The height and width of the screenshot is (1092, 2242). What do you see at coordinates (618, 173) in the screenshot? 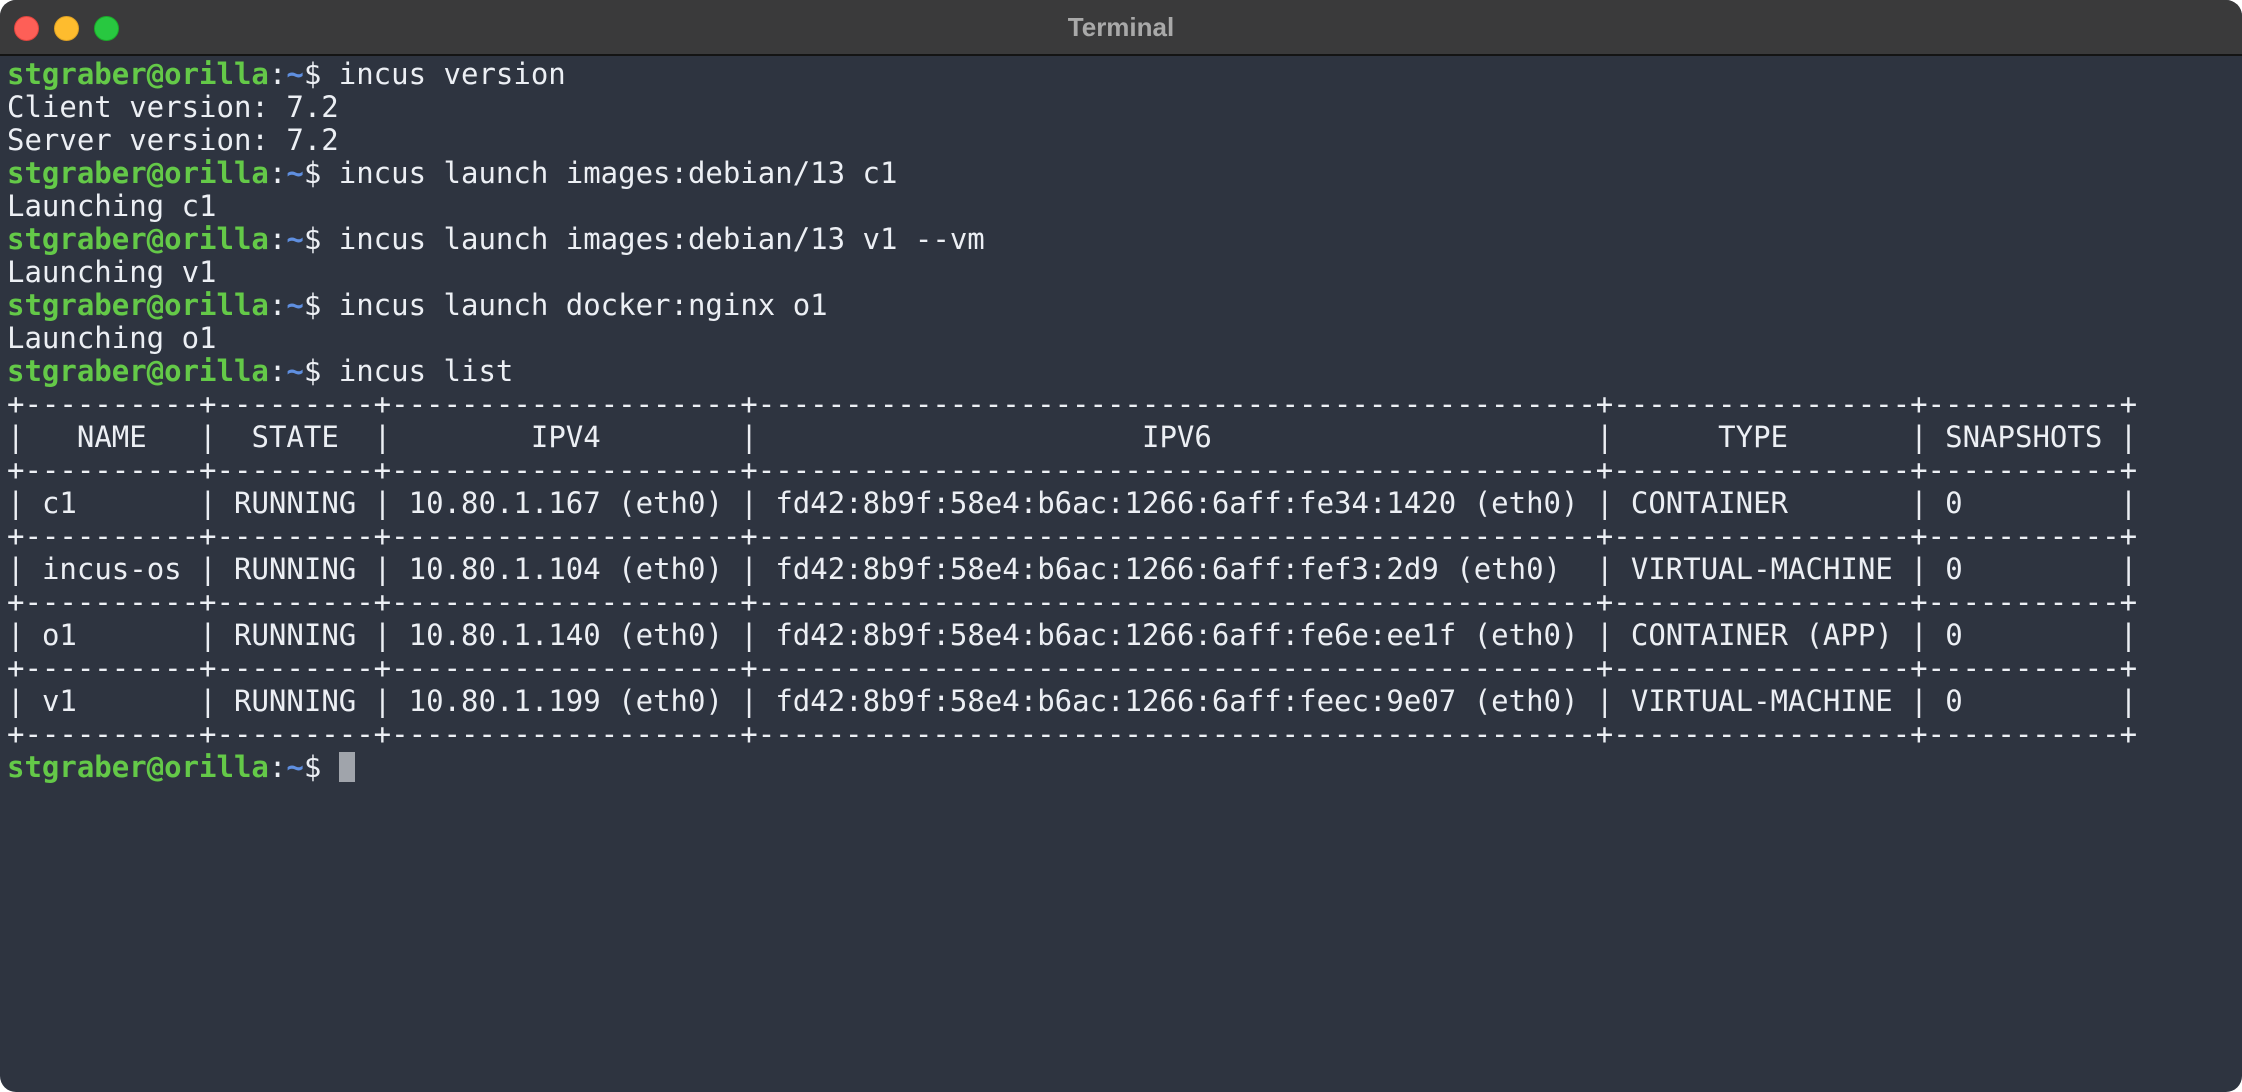
I see `command-text: incus launch images:debian/13 c1` at bounding box center [618, 173].